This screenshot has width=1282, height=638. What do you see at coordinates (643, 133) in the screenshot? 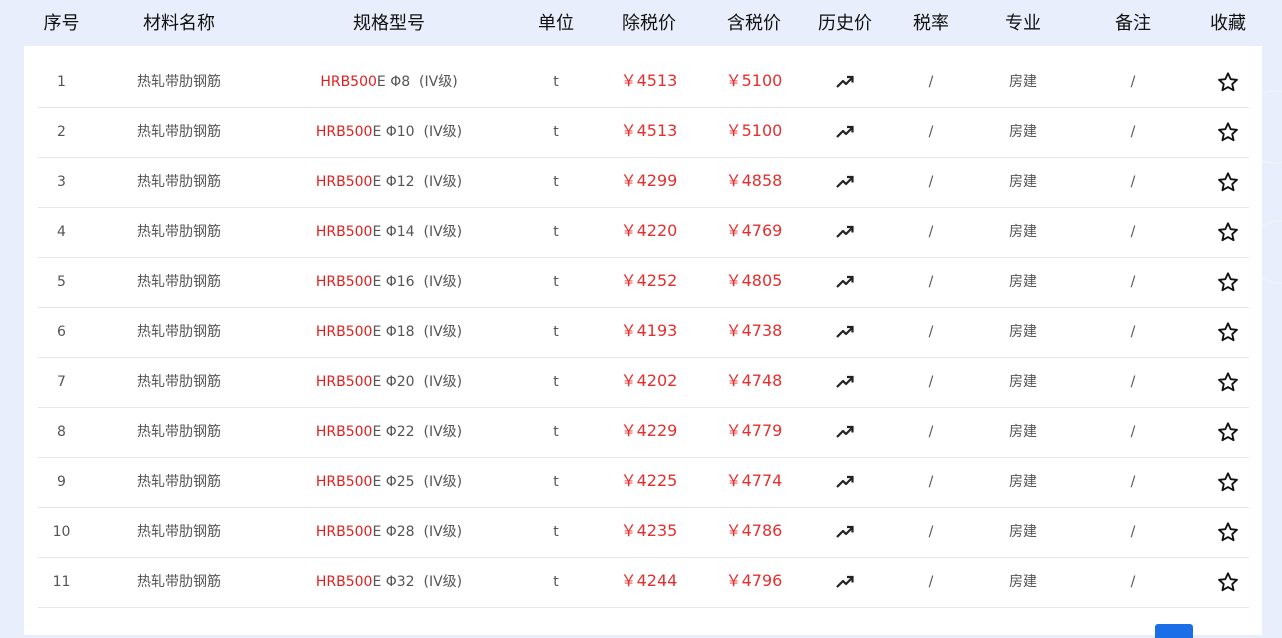
I see `table-row: 2 热轧带肋钢筋 t ￥4513 ￥5100 / 房建 / HRB500E Φ10 (IV级)` at bounding box center [643, 133].